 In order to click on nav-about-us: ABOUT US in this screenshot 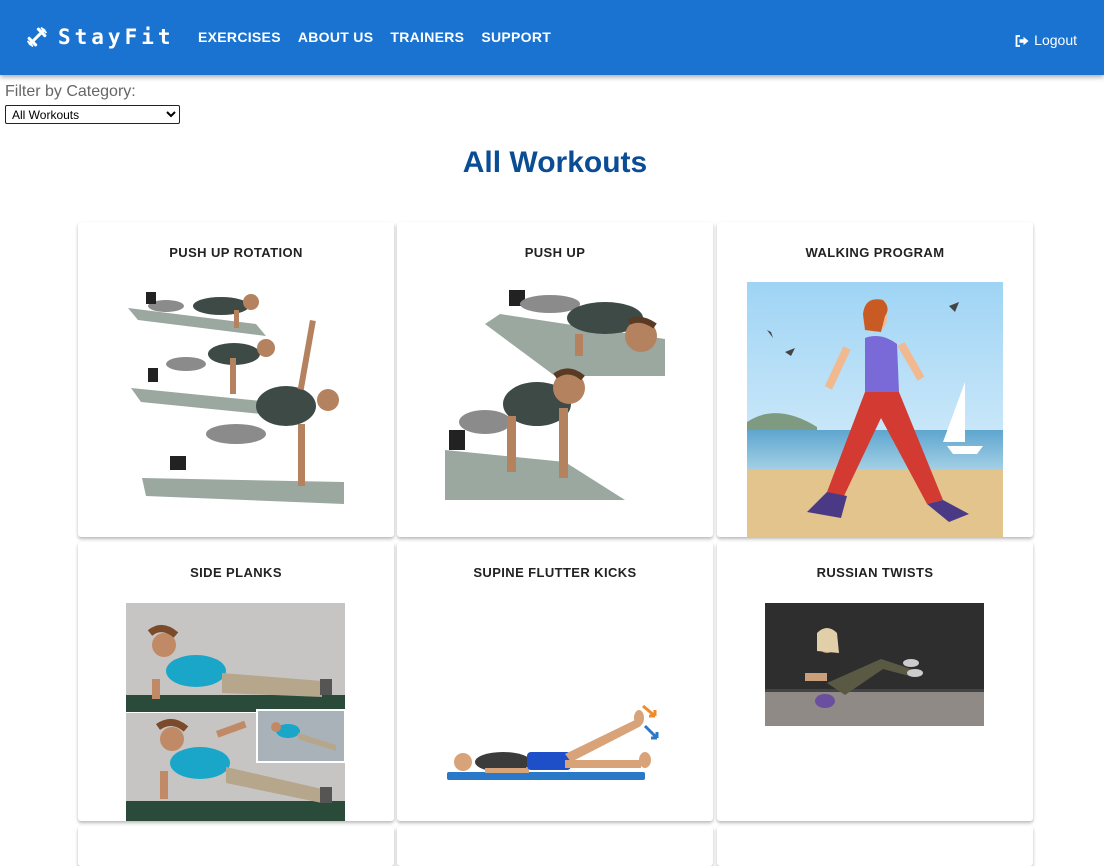, I will do `click(336, 37)`.